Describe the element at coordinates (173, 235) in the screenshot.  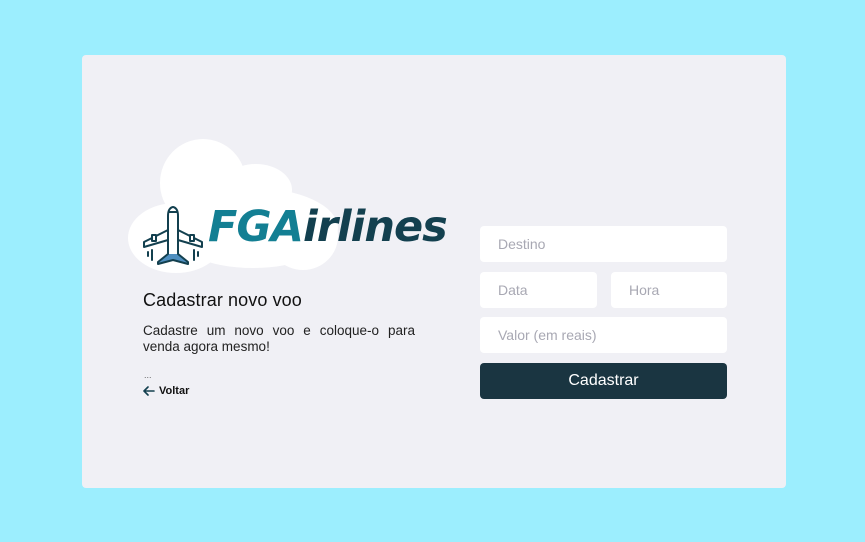
I see `airplane-icon` at that location.